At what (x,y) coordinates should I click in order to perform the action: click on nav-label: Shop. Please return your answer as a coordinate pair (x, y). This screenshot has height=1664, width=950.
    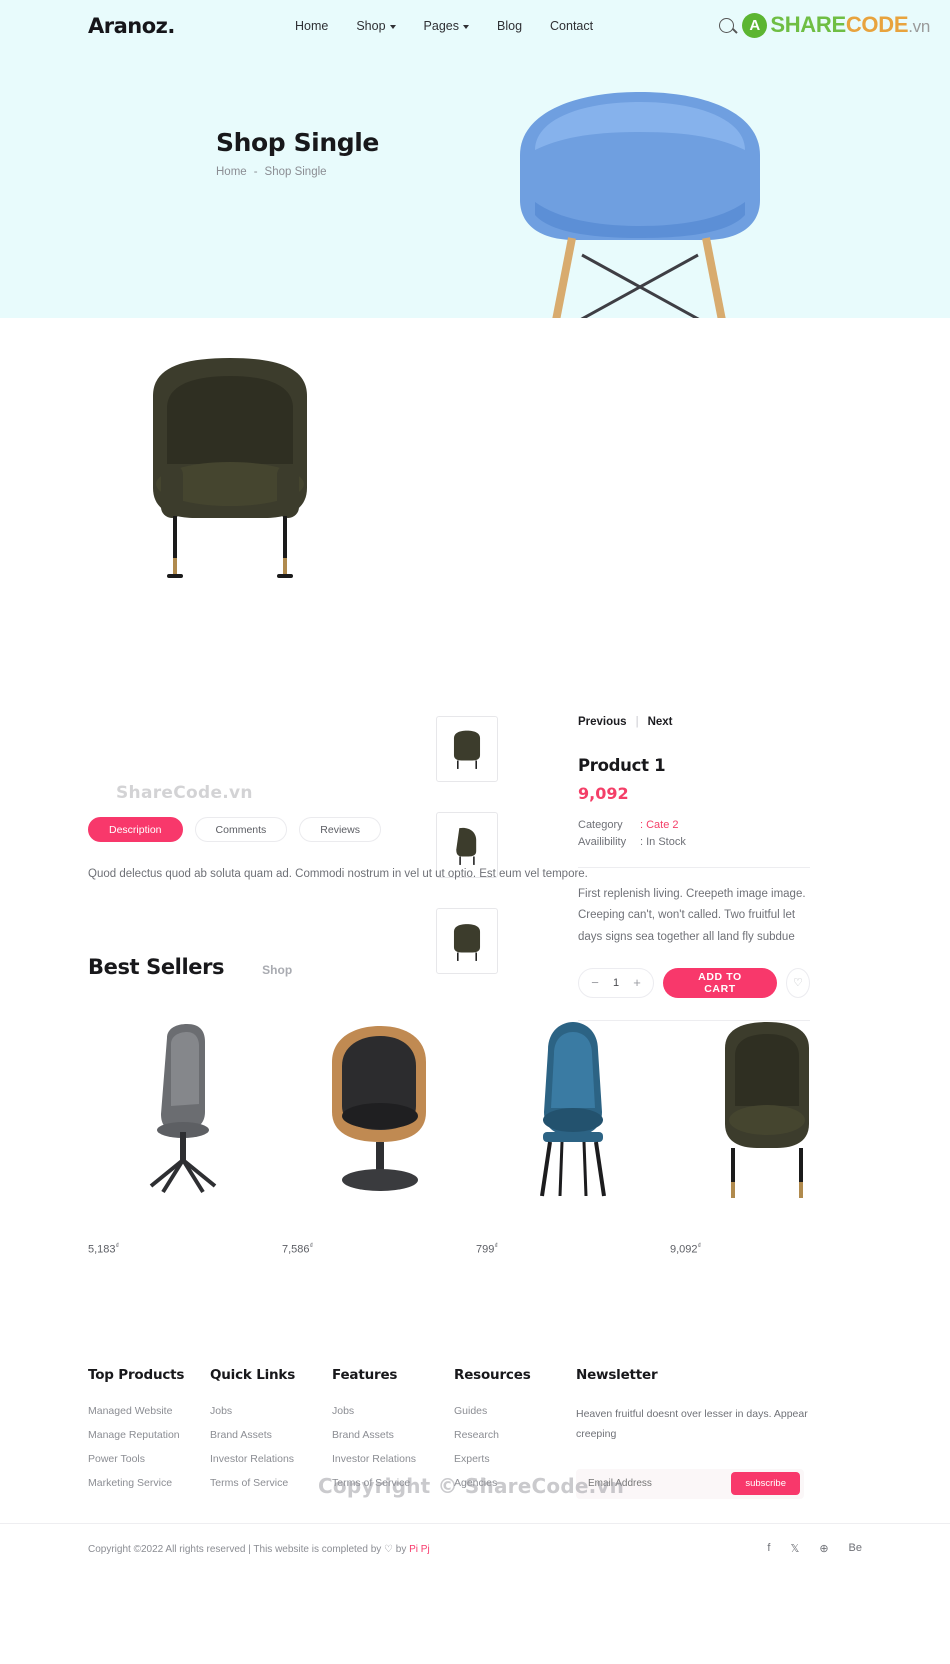
    Looking at the image, I should click on (371, 26).